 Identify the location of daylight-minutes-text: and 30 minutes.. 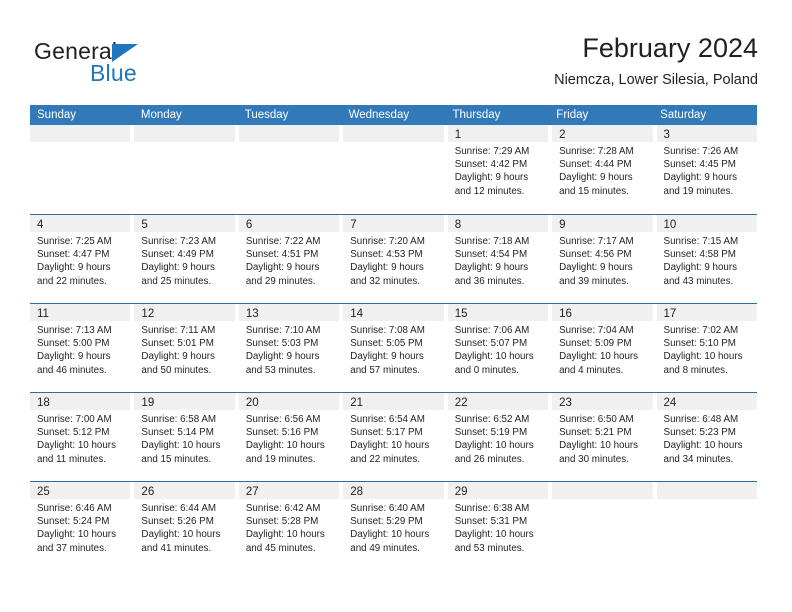
(594, 459).